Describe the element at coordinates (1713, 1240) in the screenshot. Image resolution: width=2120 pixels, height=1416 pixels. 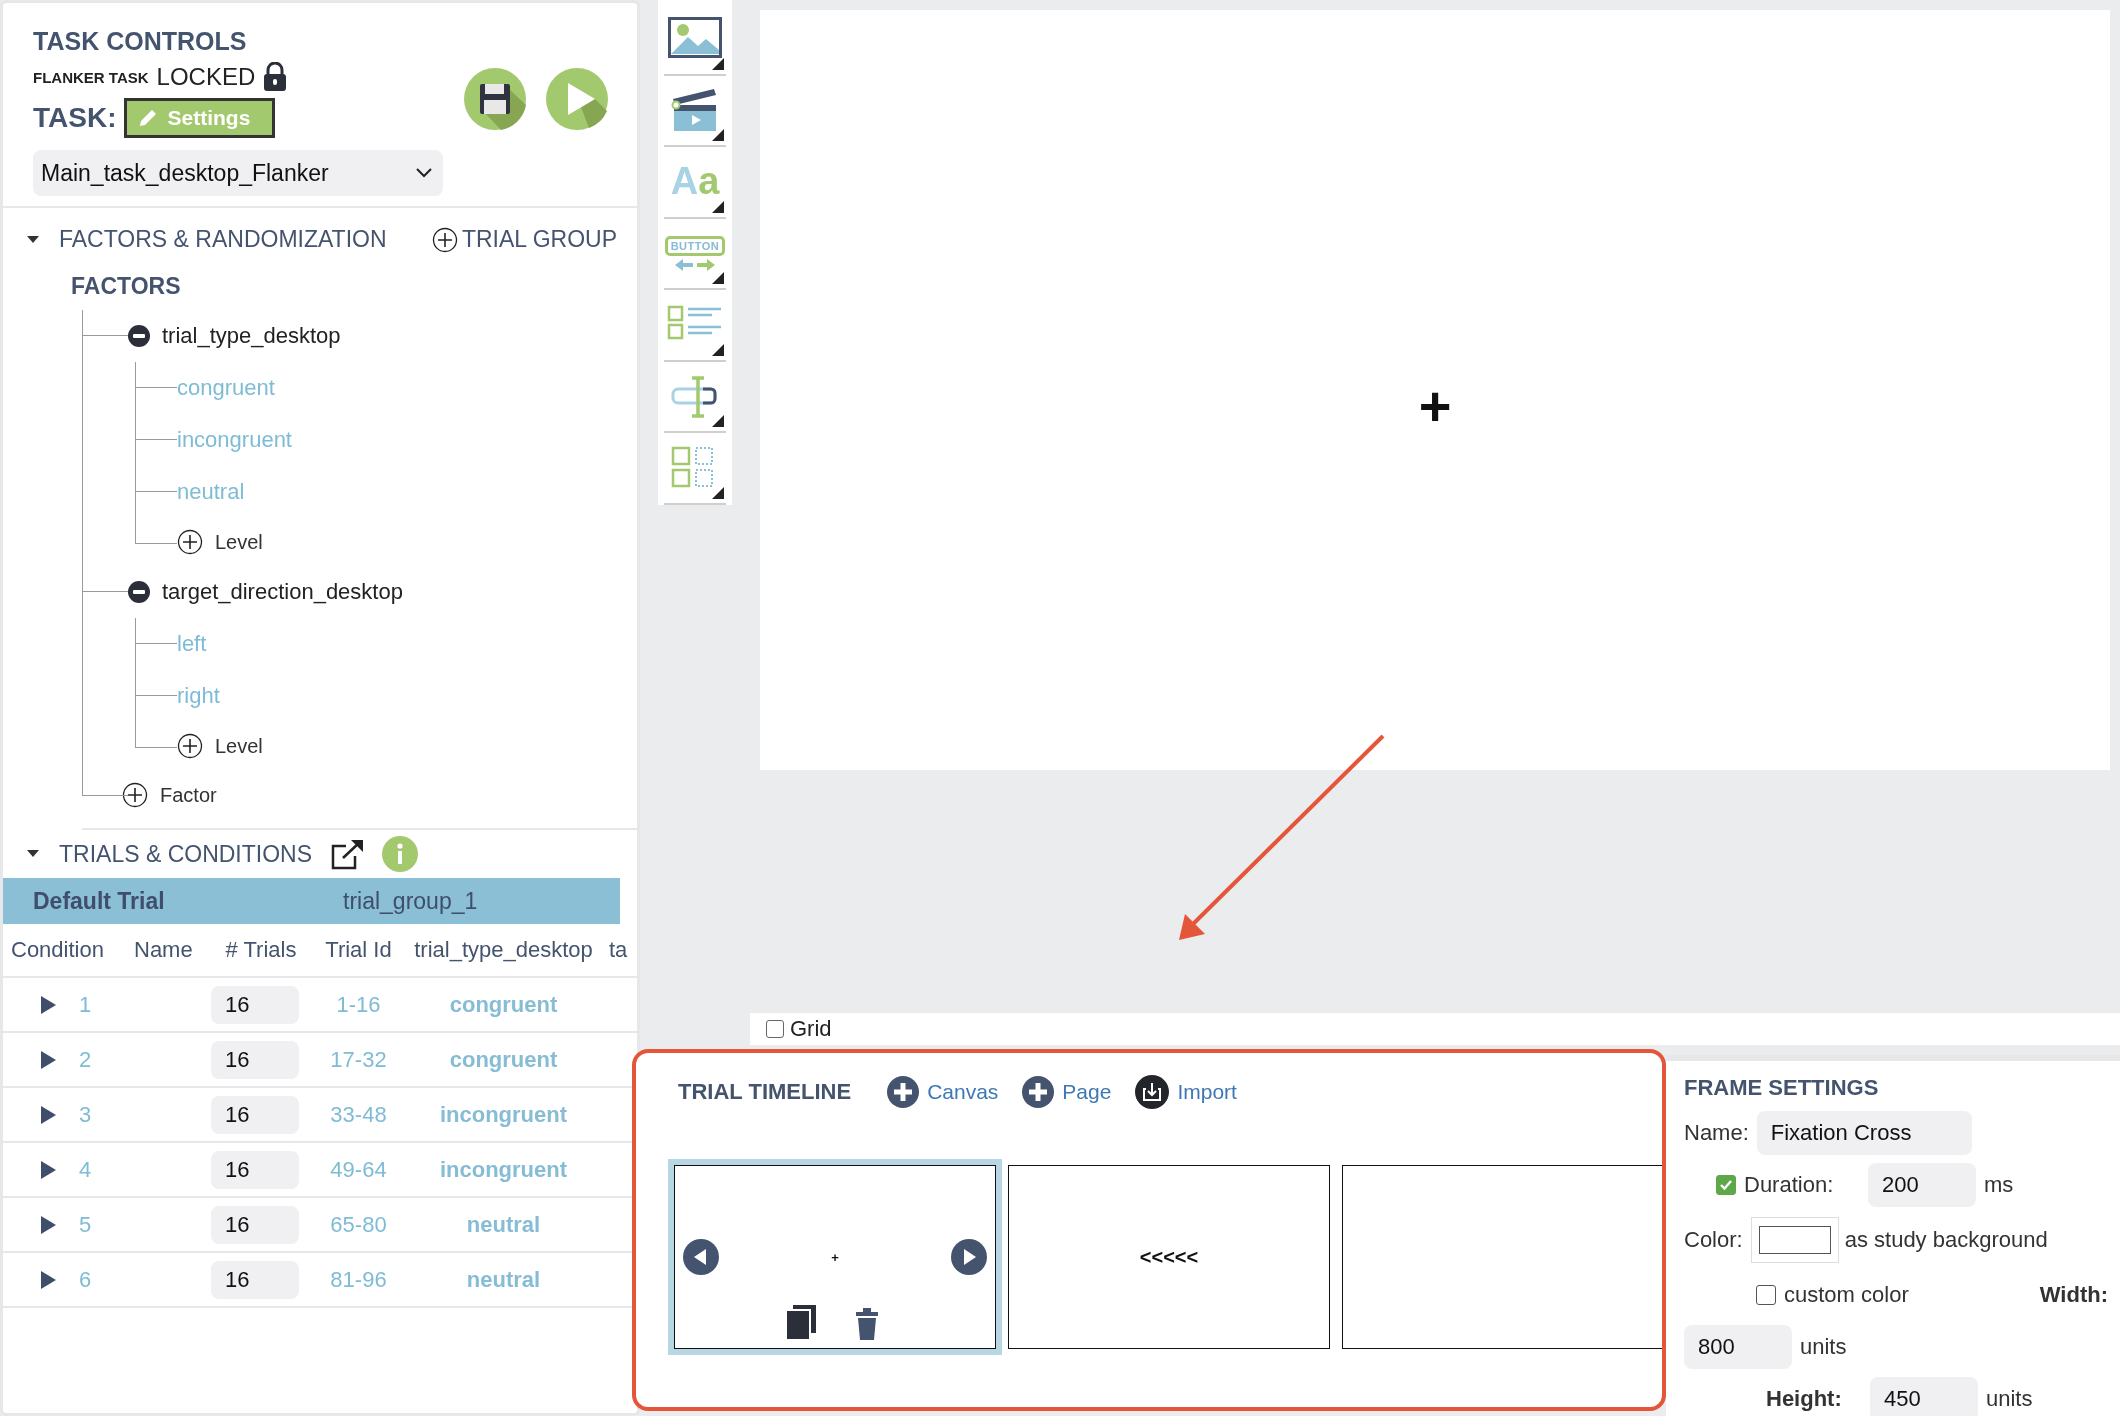
I see `color-label: Color:` at that location.